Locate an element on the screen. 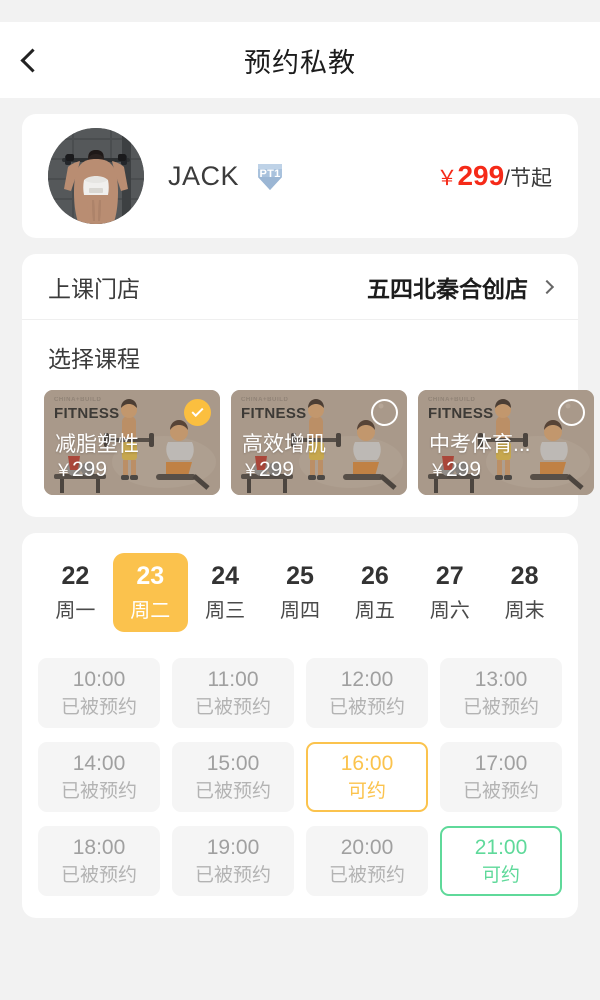 The width and height of the screenshot is (600, 1000). pt-level-badge-icon: PT1 is located at coordinates (270, 176).